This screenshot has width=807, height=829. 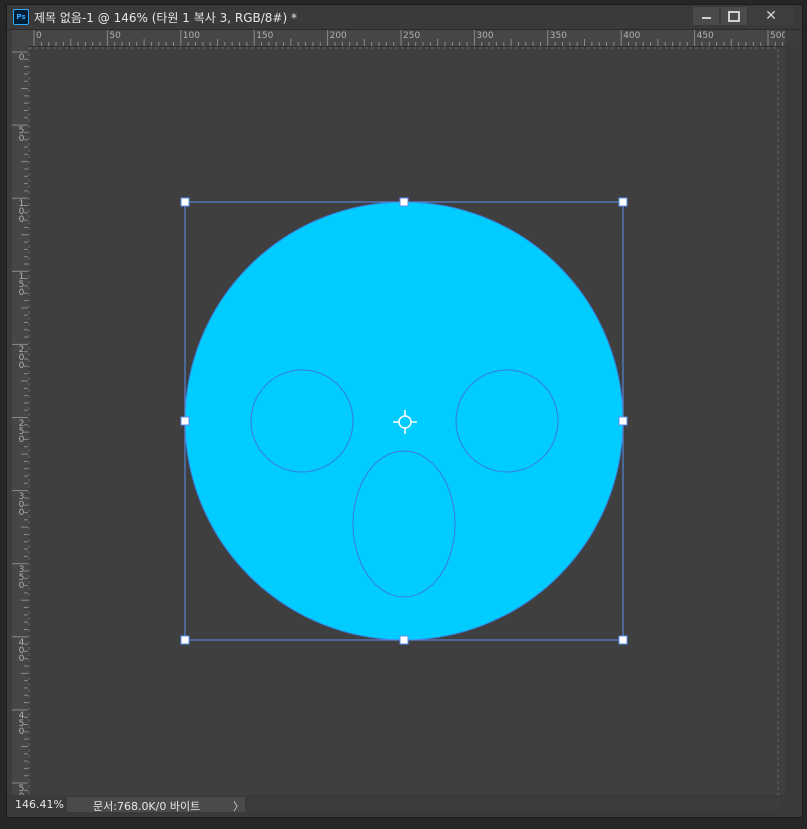 I want to click on ruler-label: 5 0, so click(x=21, y=135).